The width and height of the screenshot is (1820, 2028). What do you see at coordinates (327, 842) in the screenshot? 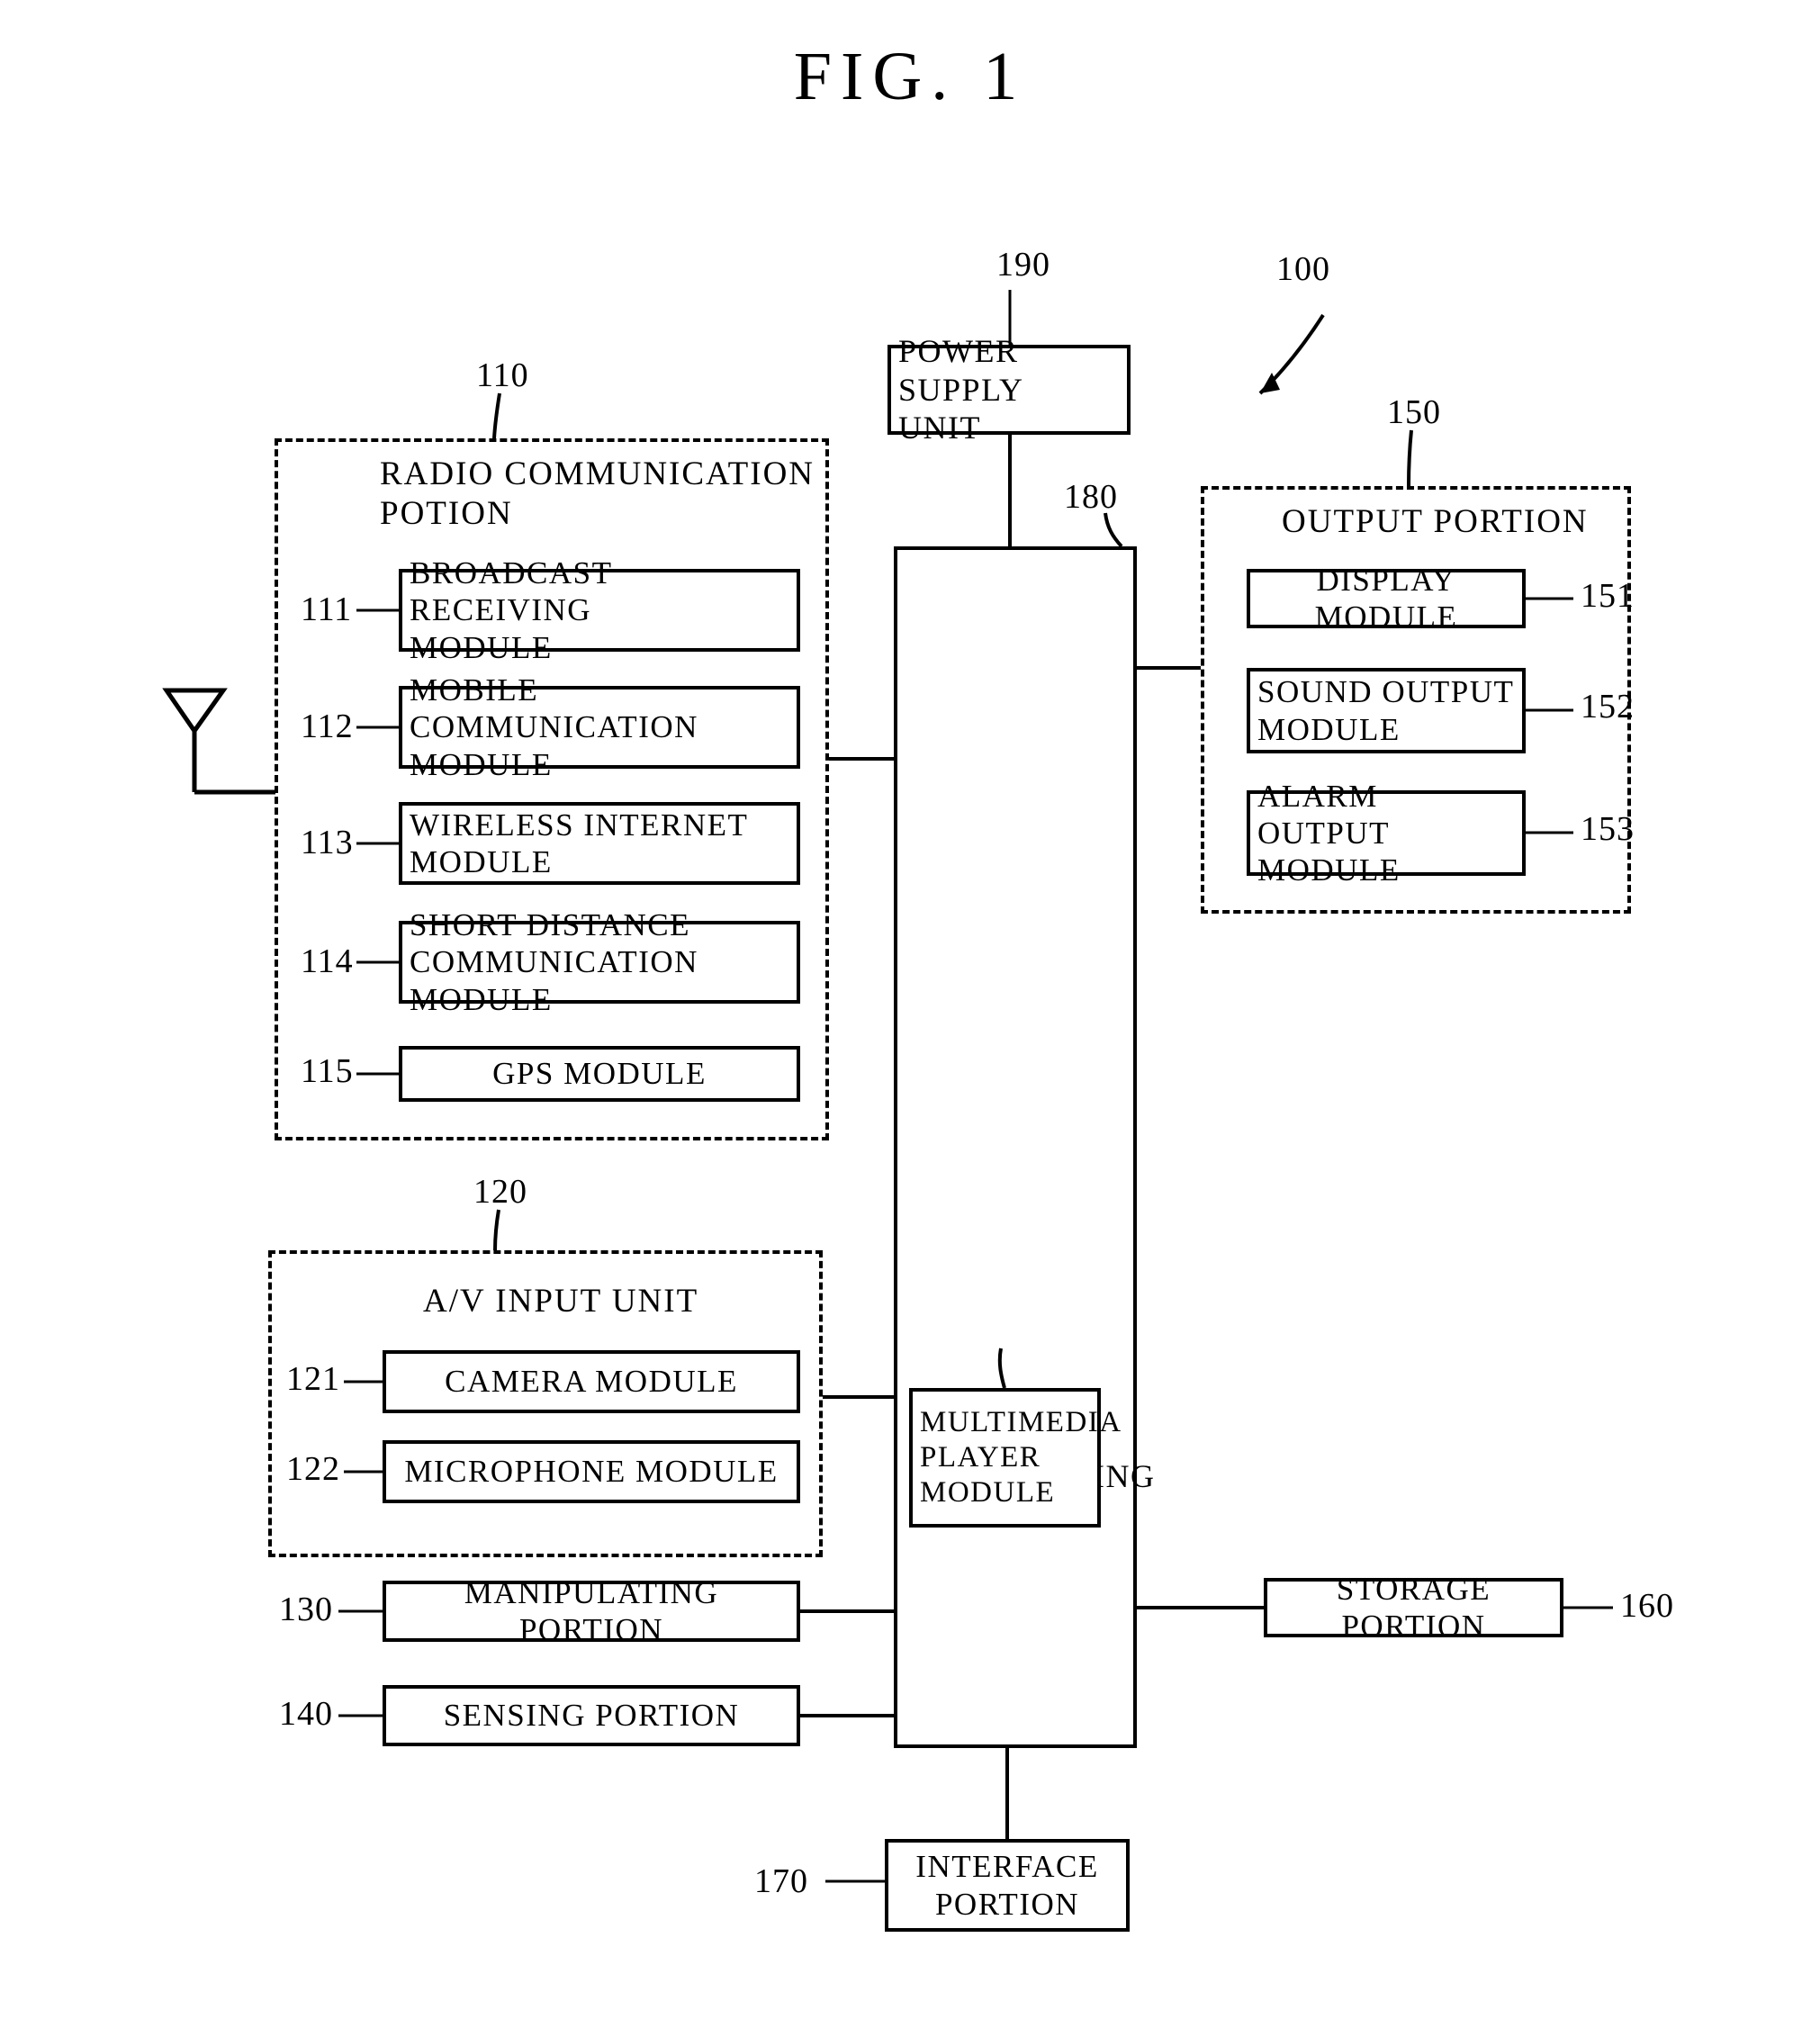
I see `ref-number-113: 113` at bounding box center [327, 842].